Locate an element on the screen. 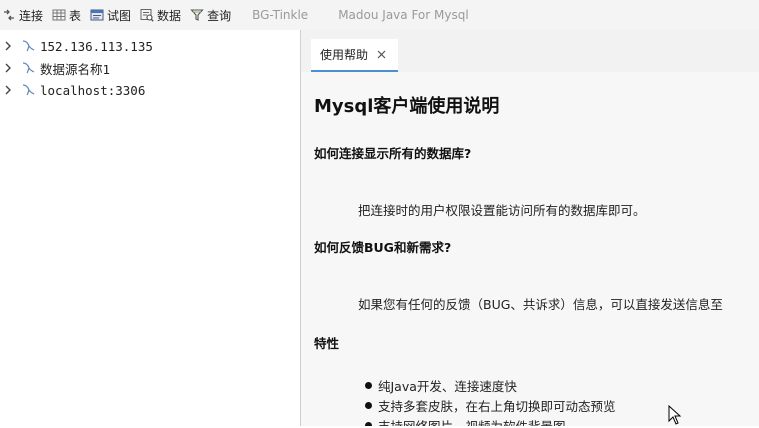 The image size is (759, 428). query-label: 查询 is located at coordinates (219, 15).